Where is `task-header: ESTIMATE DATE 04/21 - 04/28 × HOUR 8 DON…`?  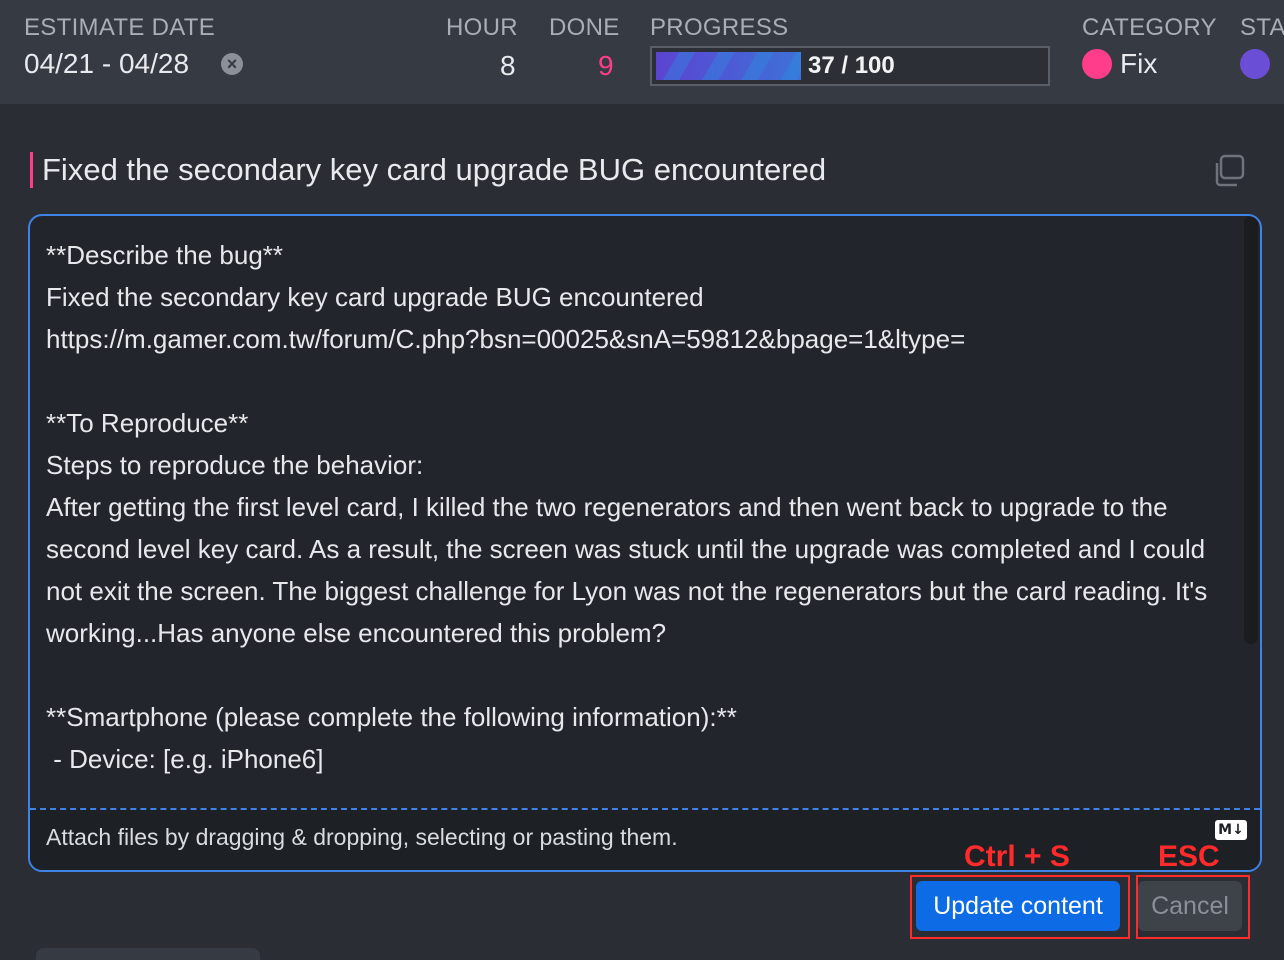 task-header: ESTIMATE DATE 04/21 - 04/28 × HOUR 8 DON… is located at coordinates (642, 52).